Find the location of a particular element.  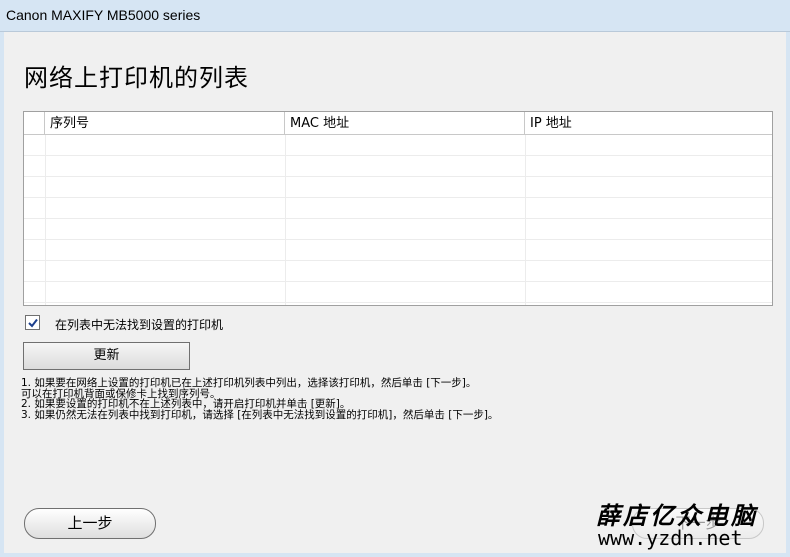

page-title: 网络上打印机的列表 is located at coordinates (136, 78).